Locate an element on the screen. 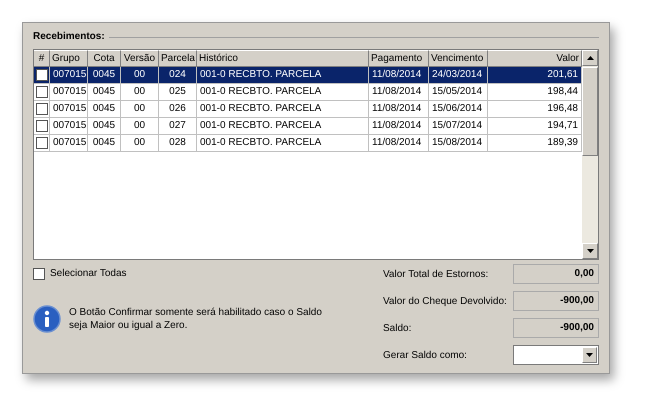  table-cell: 001-0 RECBTO. PARCELA is located at coordinates (283, 143).